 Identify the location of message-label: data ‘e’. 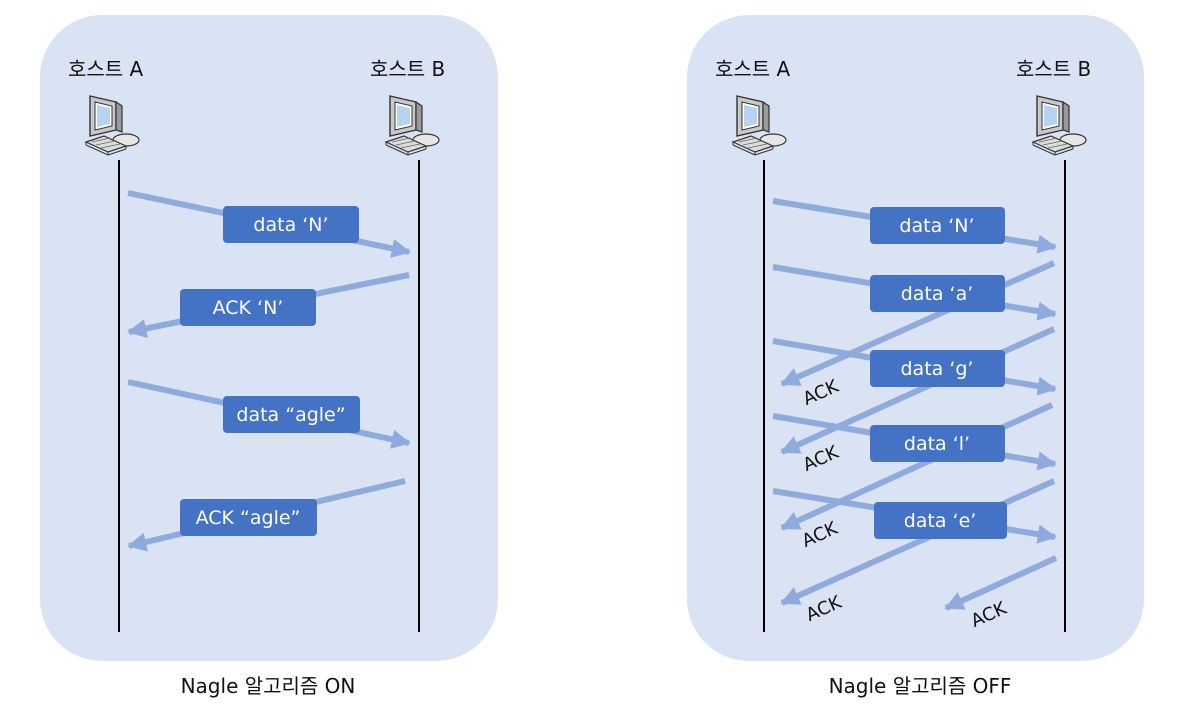
(940, 521).